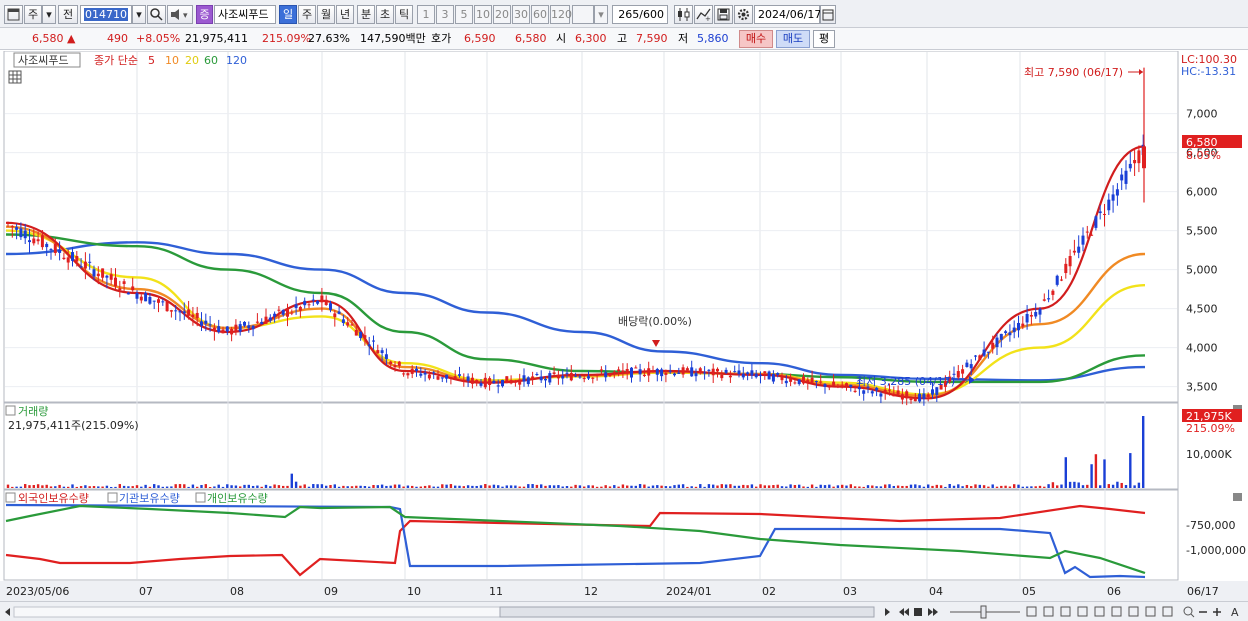 The height and width of the screenshot is (621, 1248). Describe the element at coordinates (723, 14) in the screenshot. I see `save-icon` at that location.